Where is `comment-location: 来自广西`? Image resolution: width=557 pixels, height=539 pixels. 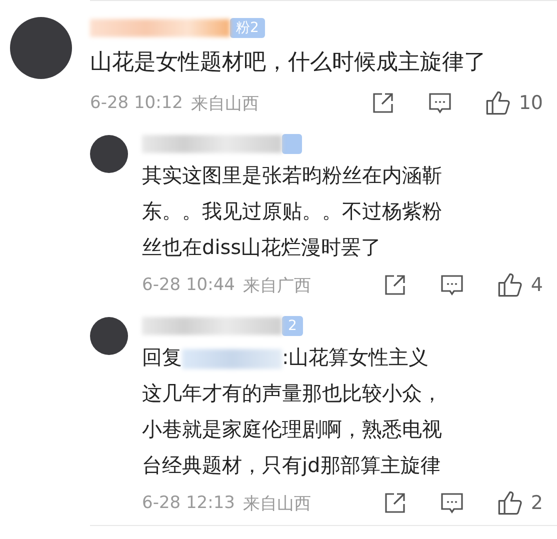 comment-location: 来自广西 is located at coordinates (276, 285).